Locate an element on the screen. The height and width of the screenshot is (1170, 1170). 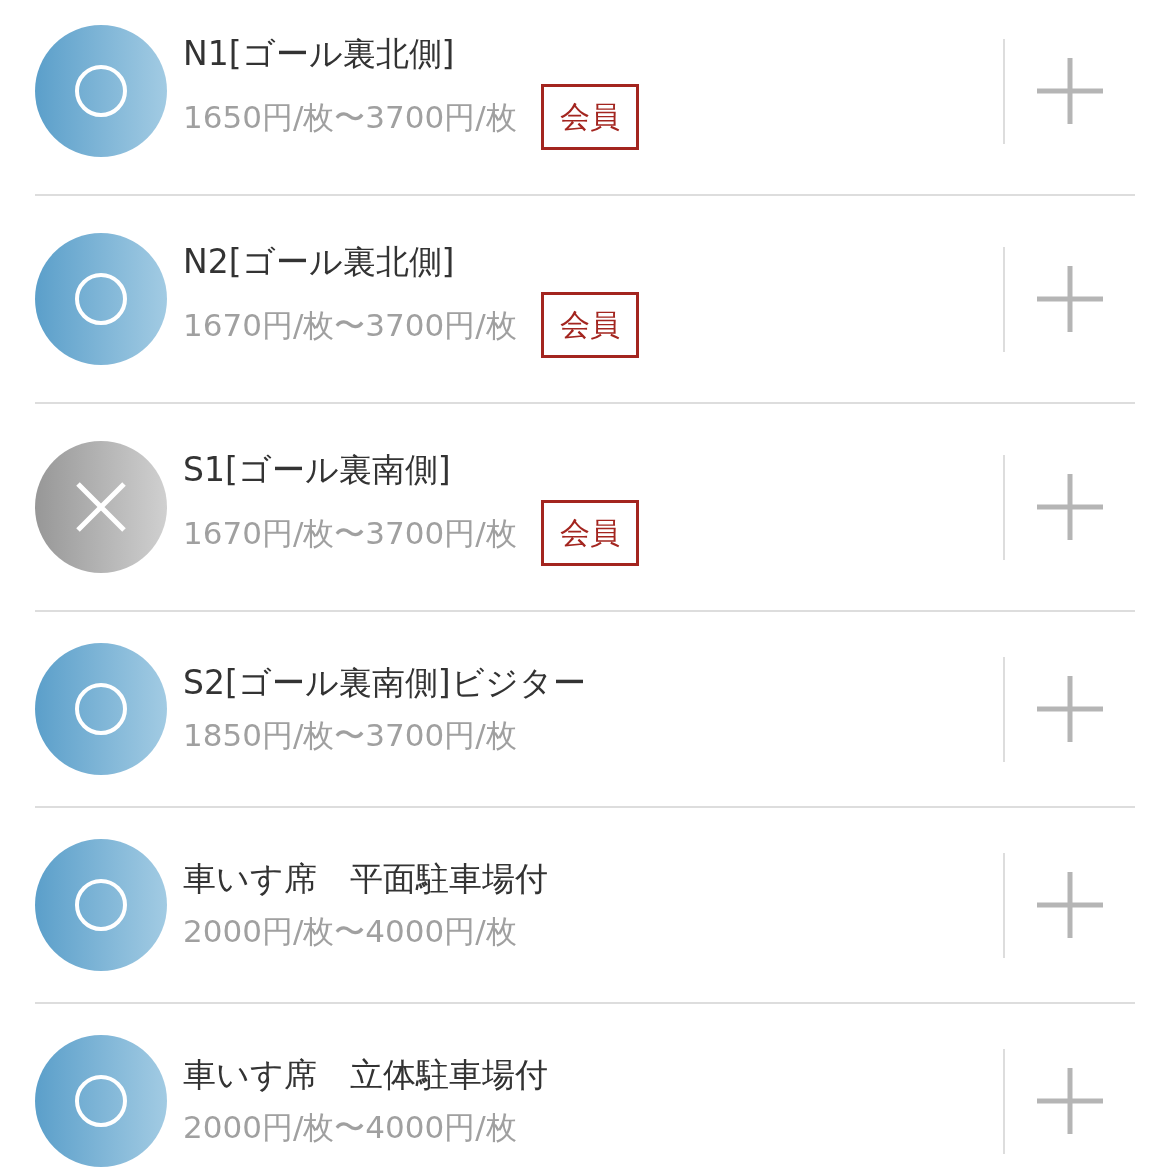
seat-name: 車いす席 立体駐車場付 is located at coordinates (366, 1075).